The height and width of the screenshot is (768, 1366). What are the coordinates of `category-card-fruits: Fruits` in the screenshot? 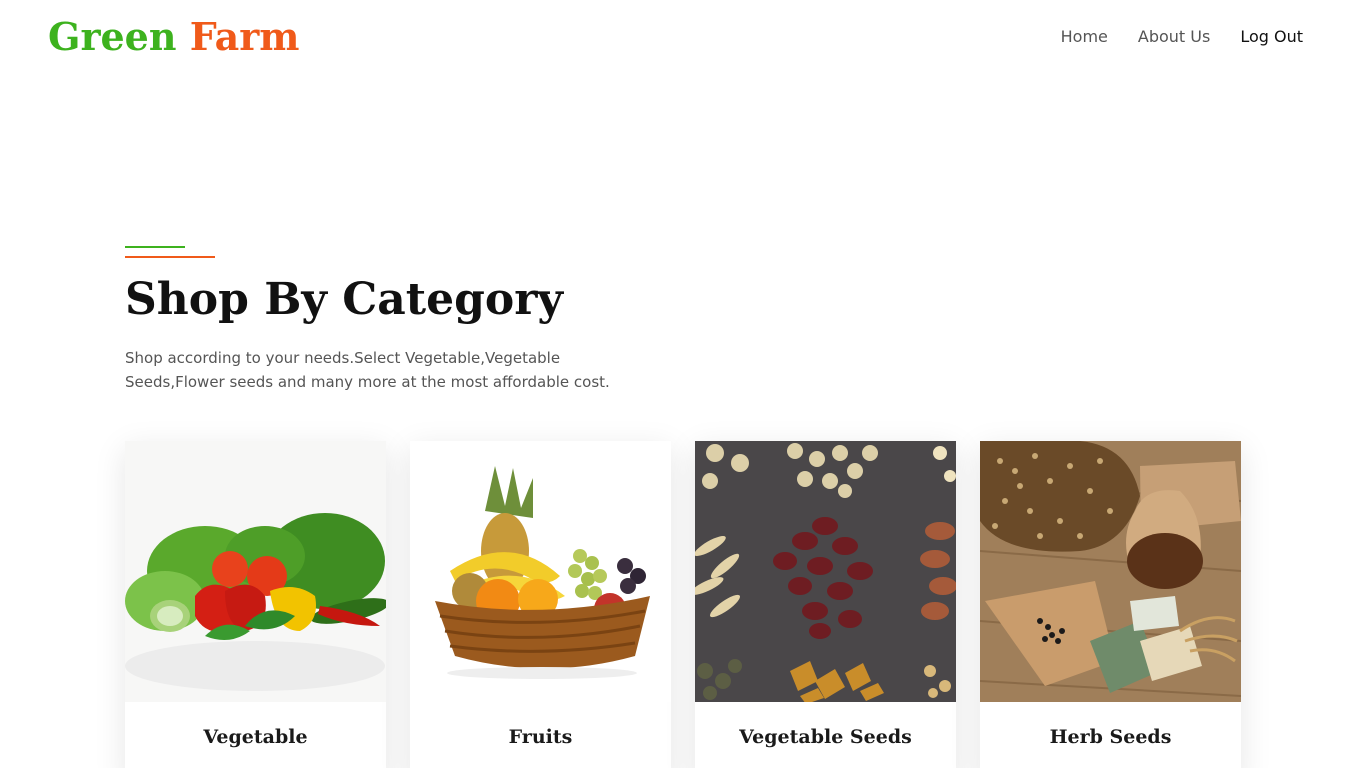 It's located at (540, 604).